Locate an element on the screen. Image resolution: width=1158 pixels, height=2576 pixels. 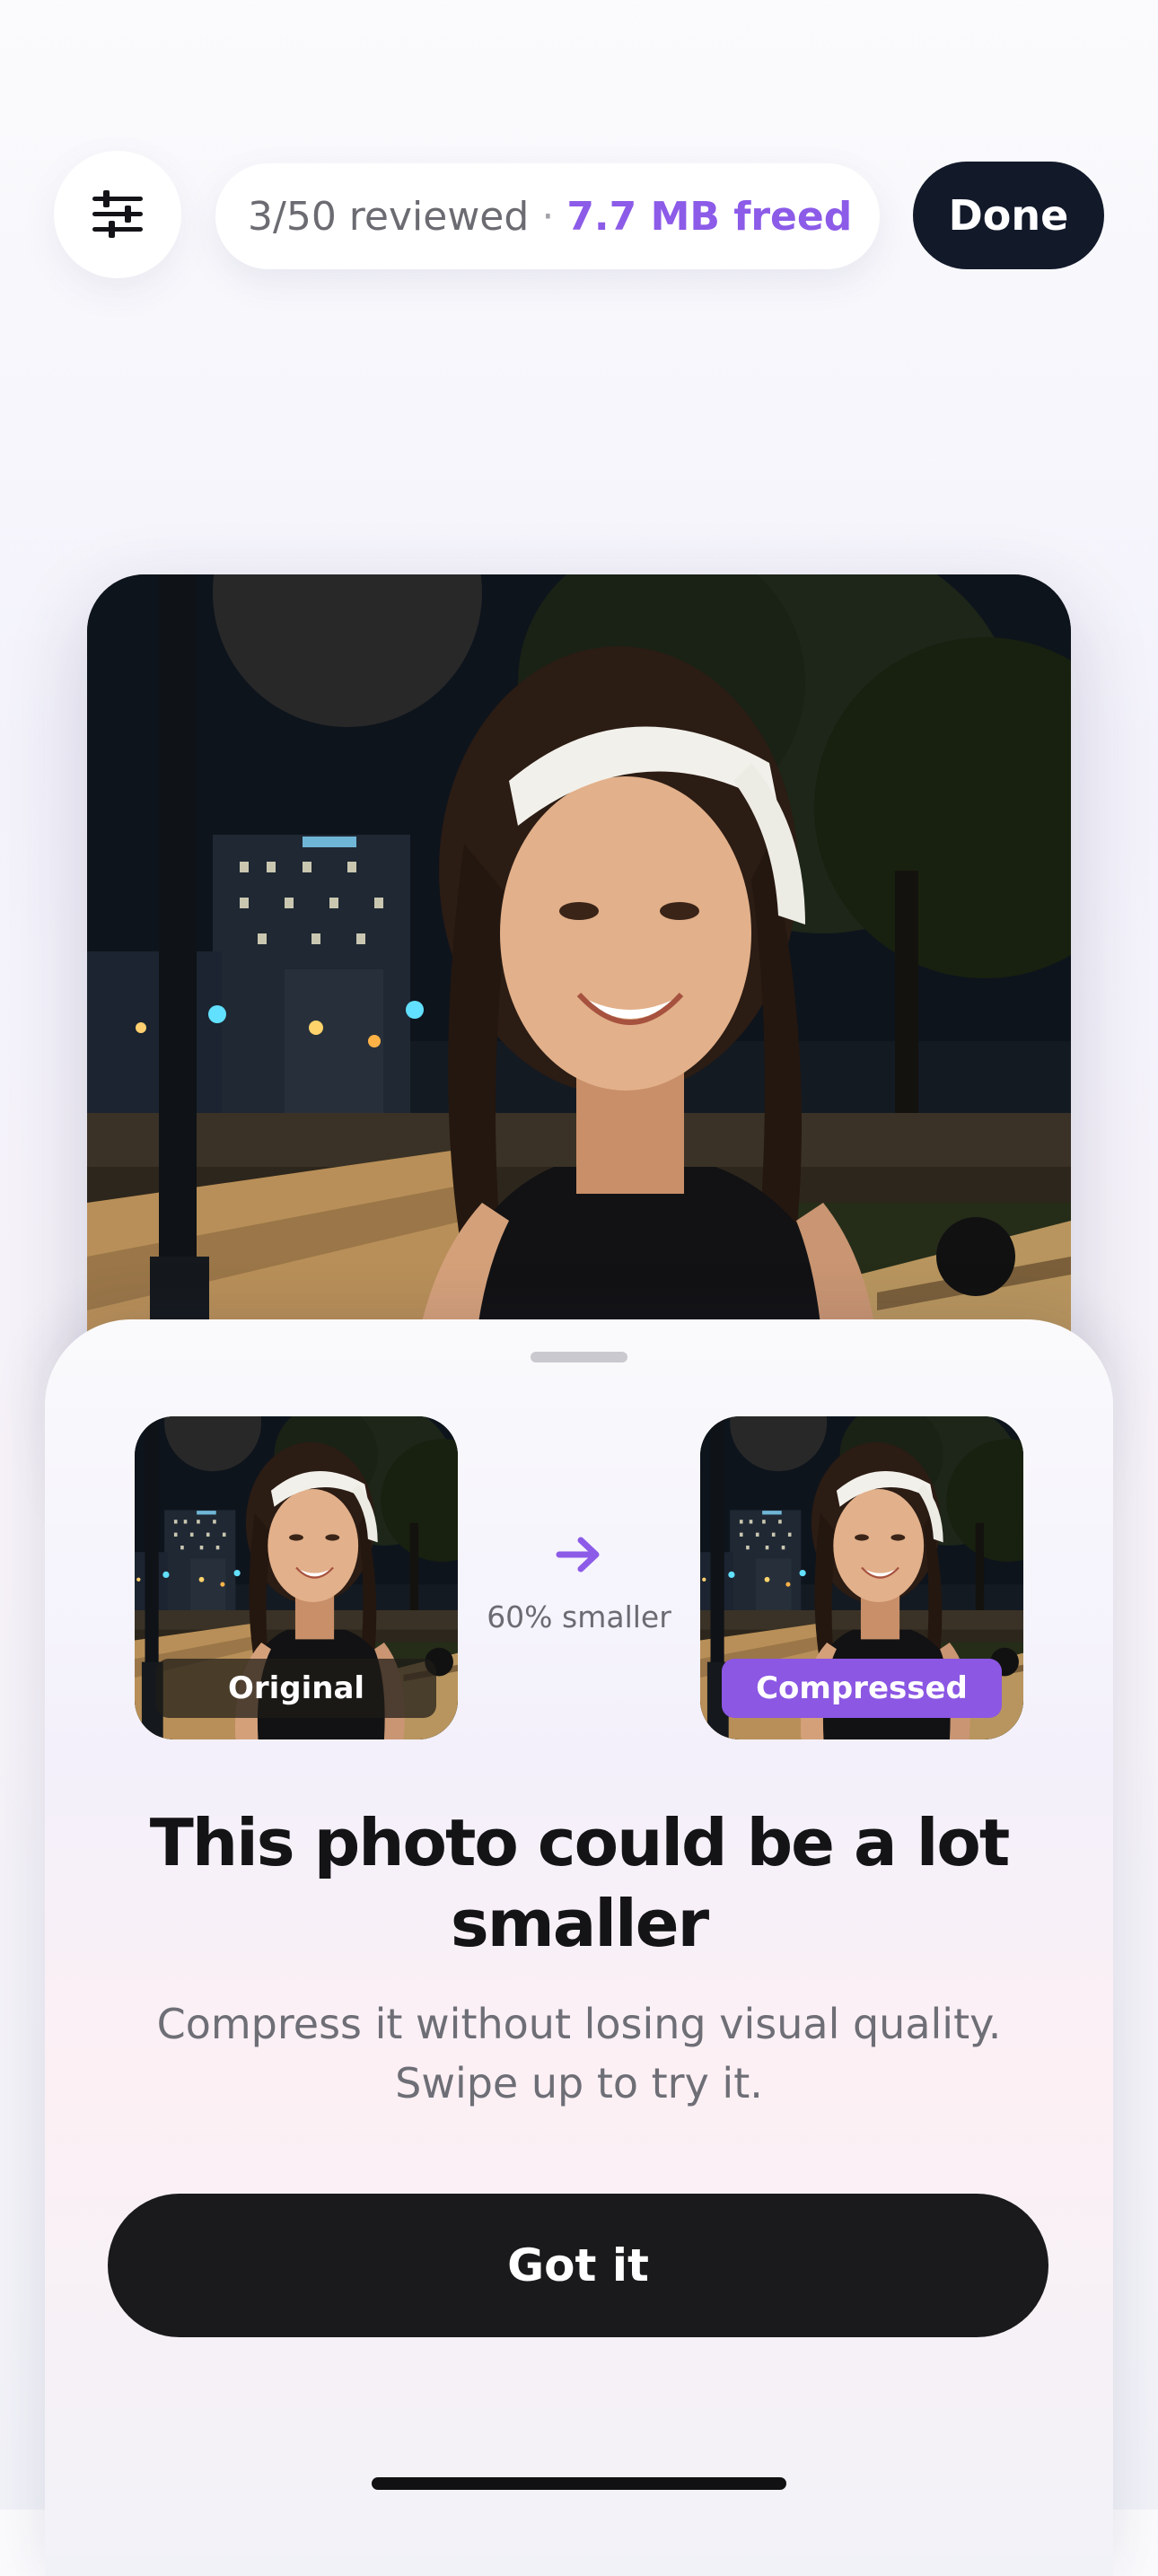
review-progress-pill: 3/50 reviewed · 7.7 MB freed is located at coordinates (547, 216).